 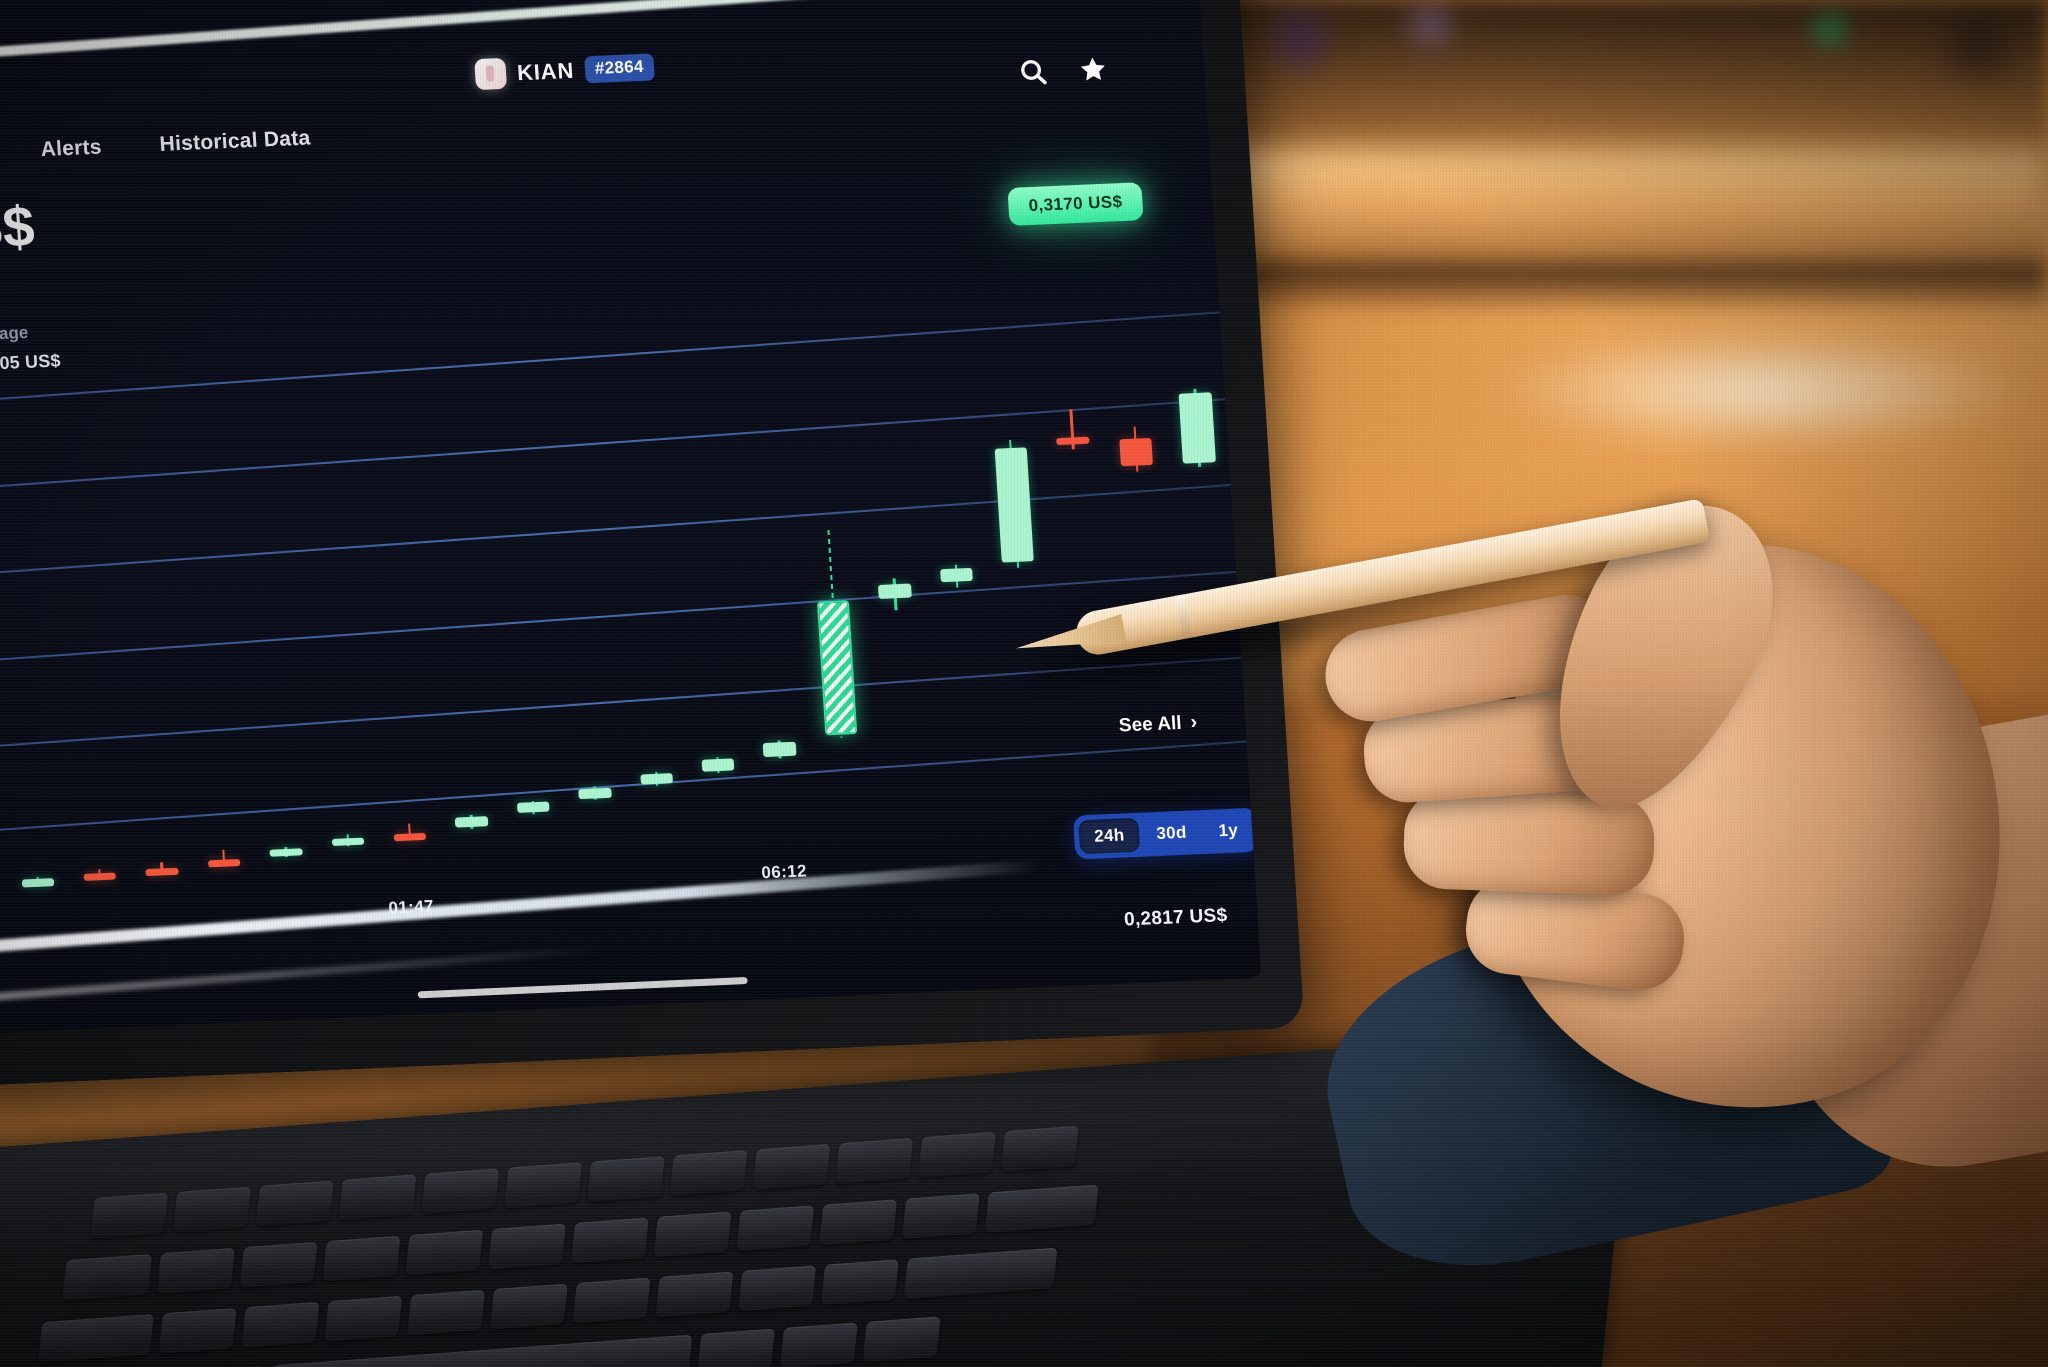 I want to click on time-range-selector: 24h 30d 1y, so click(x=1166, y=833).